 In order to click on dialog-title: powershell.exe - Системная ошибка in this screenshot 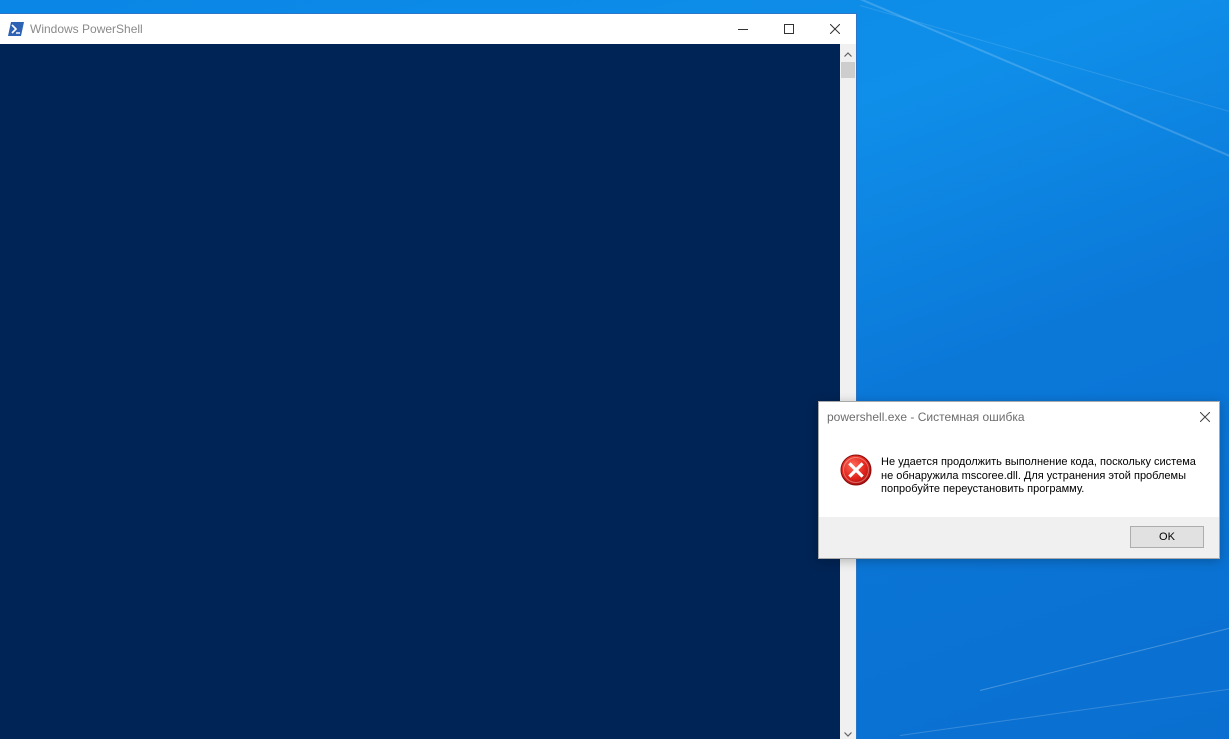, I will do `click(926, 417)`.